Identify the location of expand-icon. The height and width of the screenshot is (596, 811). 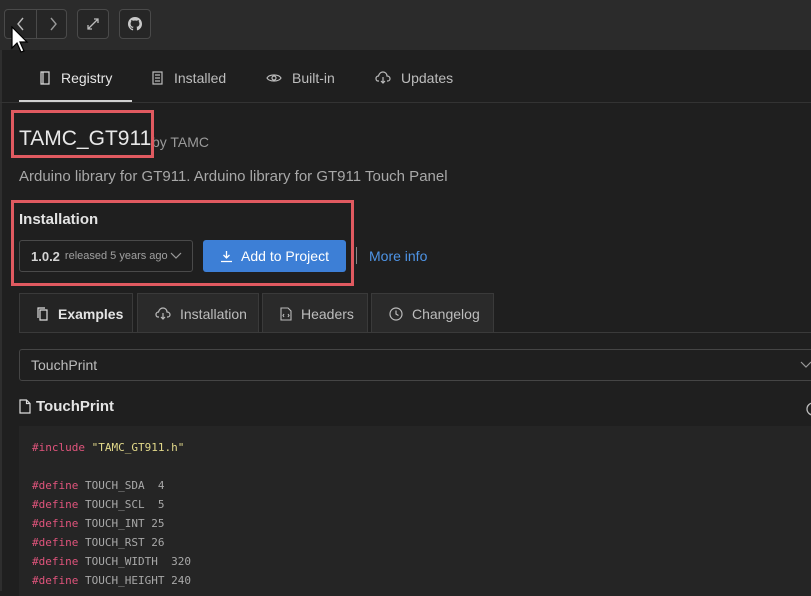
(93, 24).